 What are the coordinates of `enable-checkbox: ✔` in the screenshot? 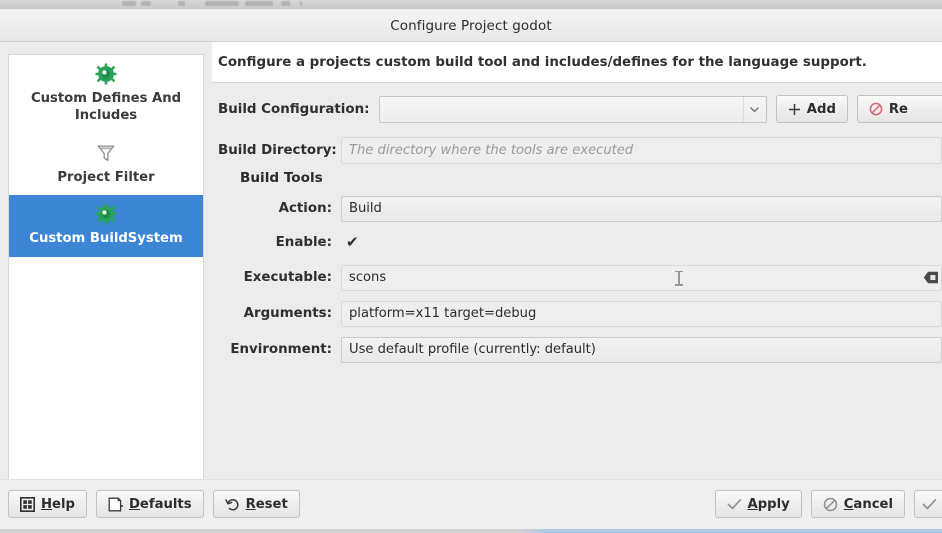 It's located at (356, 241).